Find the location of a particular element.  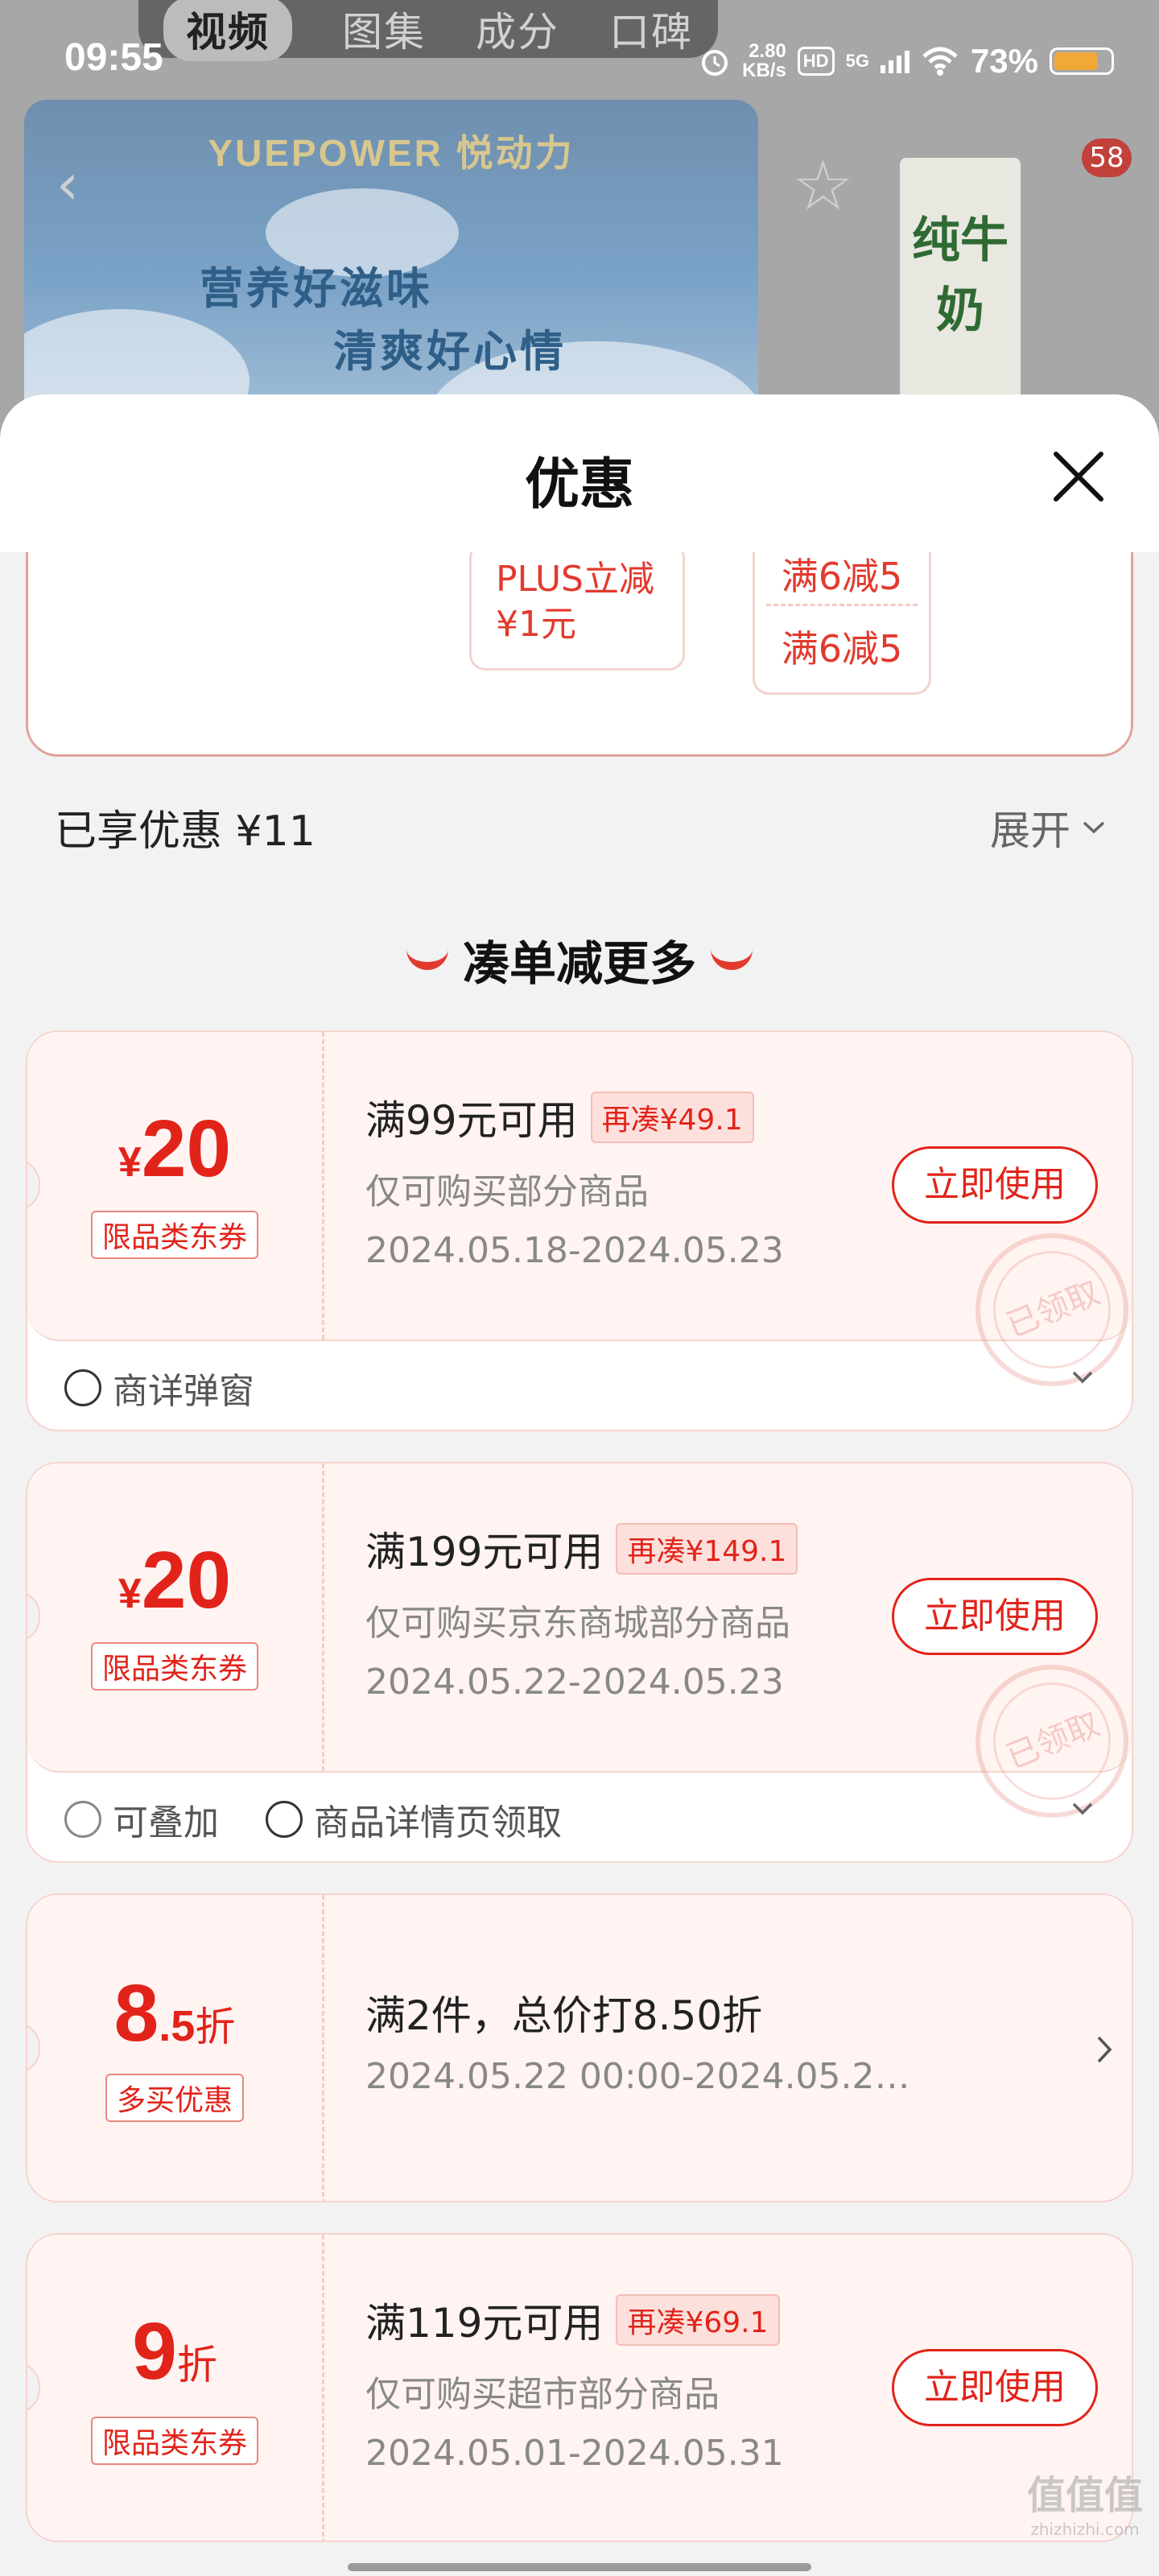

banner-slogan-line2: 清爽好心情 is located at coordinates (450, 351).